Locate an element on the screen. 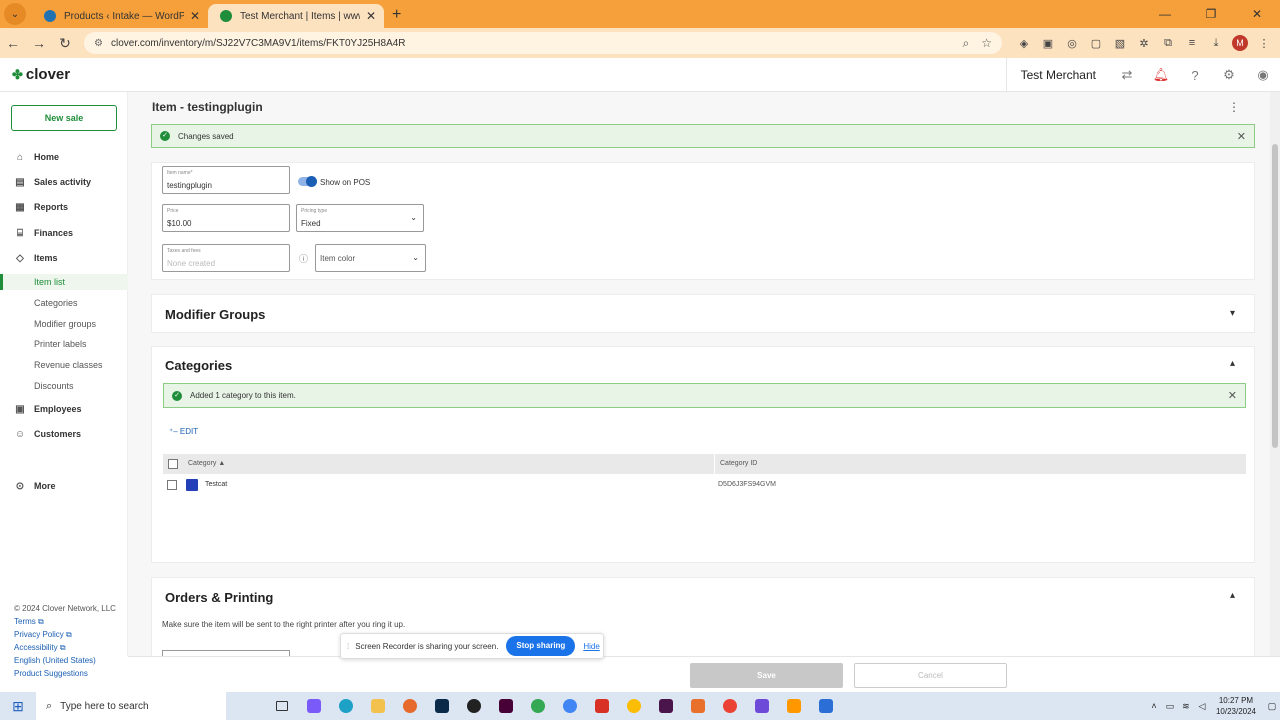 This screenshot has height=720, width=1280. task-view-icon is located at coordinates (282, 706).